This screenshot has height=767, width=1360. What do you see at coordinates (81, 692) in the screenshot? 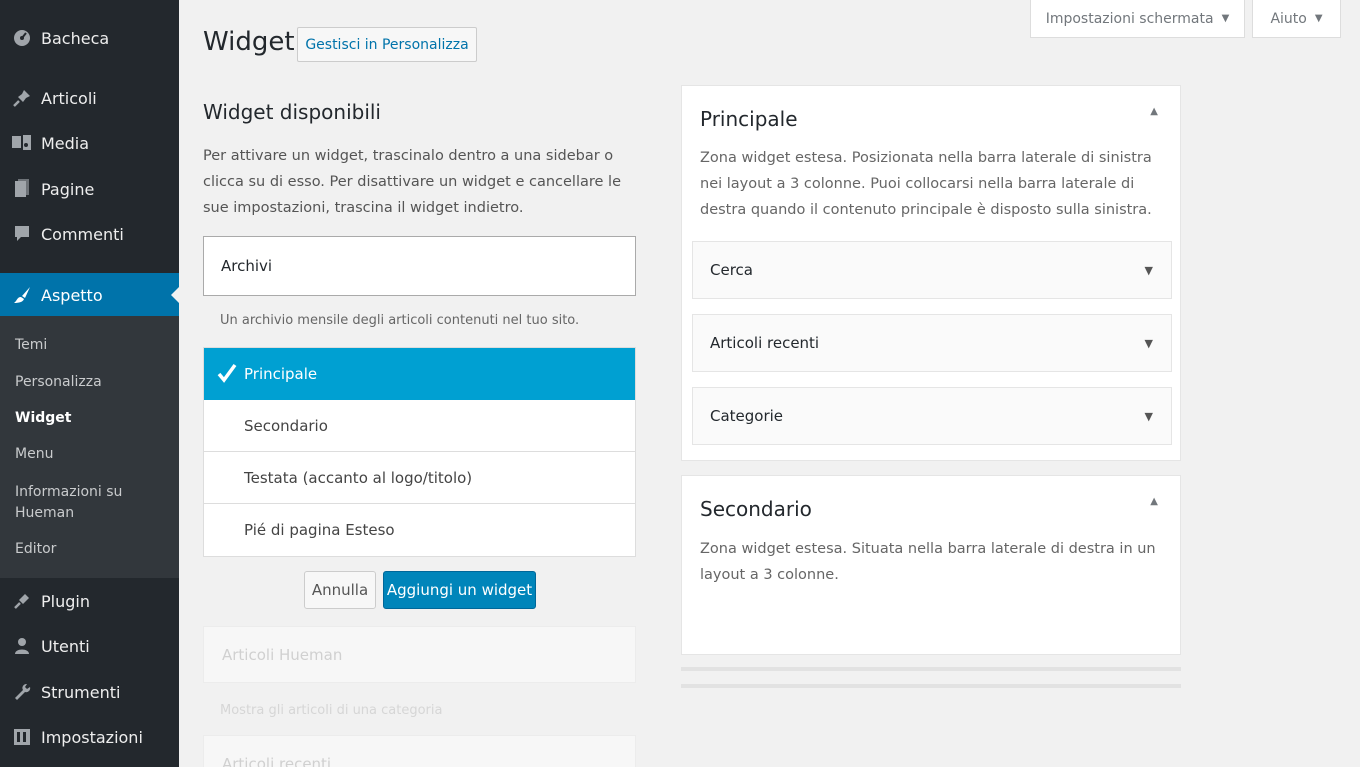
I see `menu-label: Strumenti` at bounding box center [81, 692].